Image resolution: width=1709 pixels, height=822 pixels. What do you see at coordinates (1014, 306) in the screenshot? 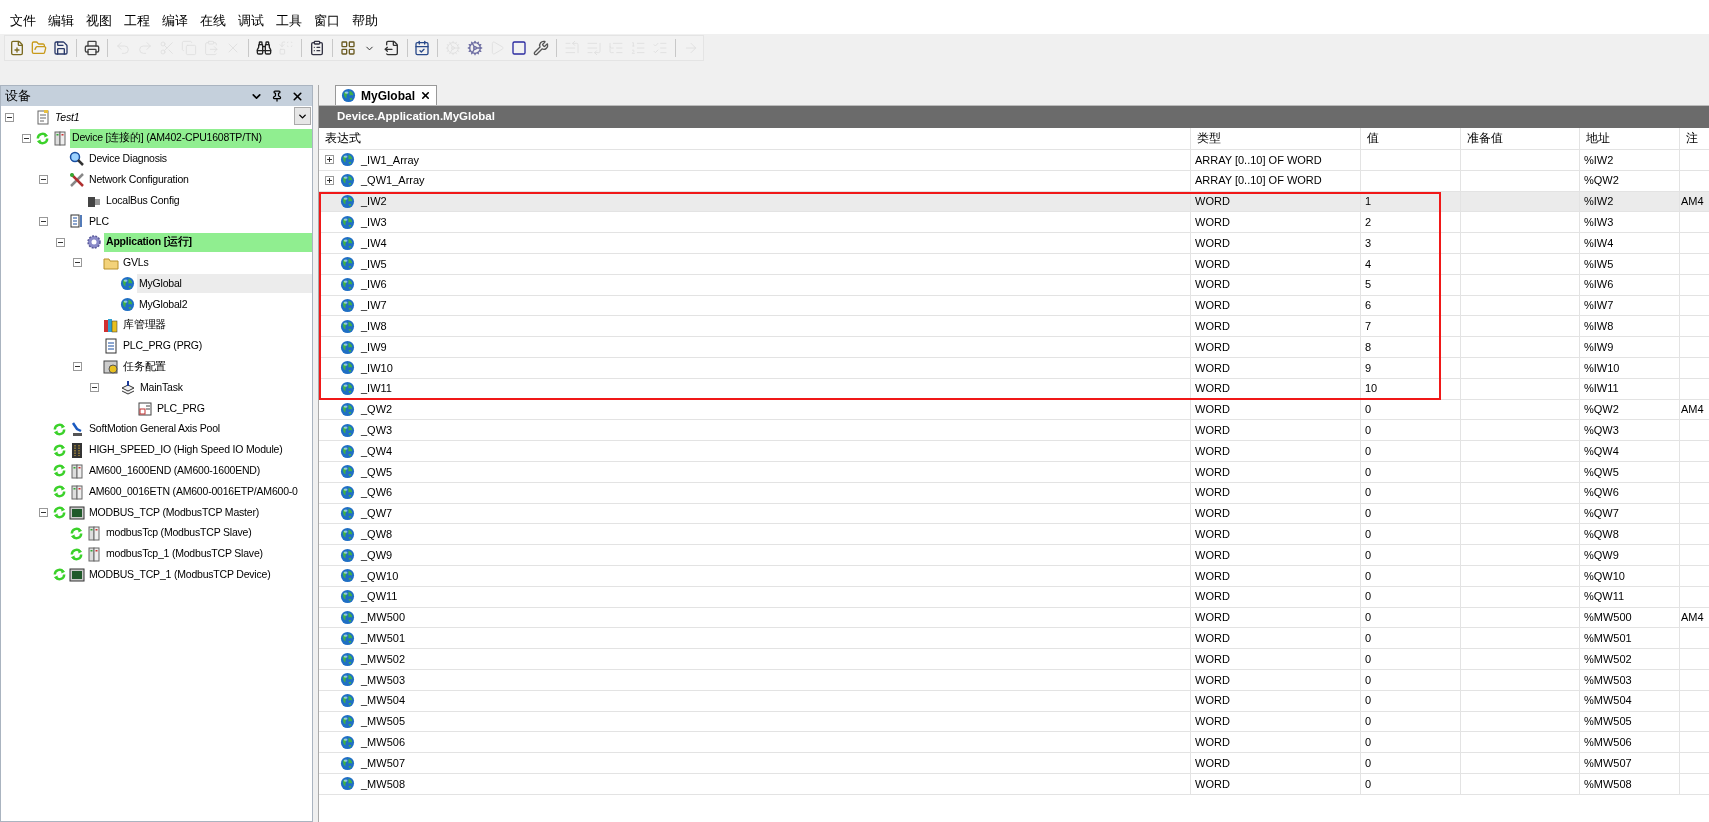
I see `table-row: _IW7 WORD 6 %IW7` at bounding box center [1014, 306].